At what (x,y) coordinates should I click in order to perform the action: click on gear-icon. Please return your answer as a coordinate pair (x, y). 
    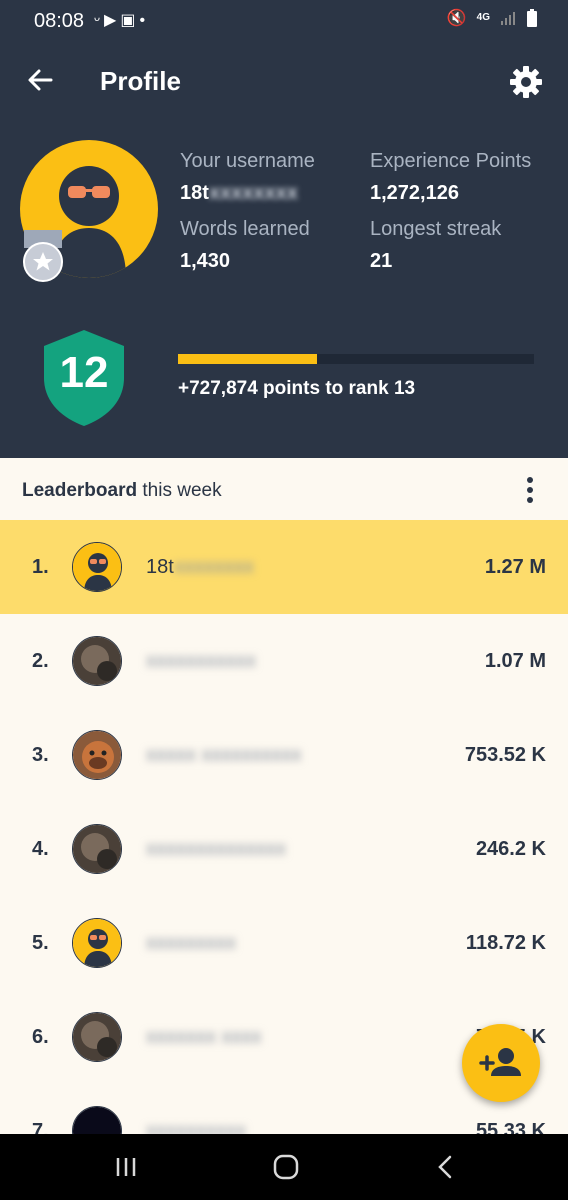
    Looking at the image, I should click on (526, 82).